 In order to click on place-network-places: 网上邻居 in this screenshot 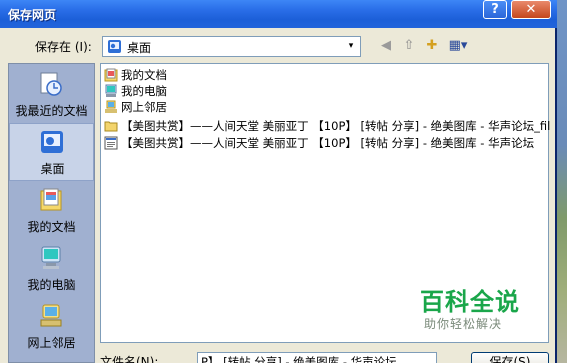, I will do `click(51, 327)`.